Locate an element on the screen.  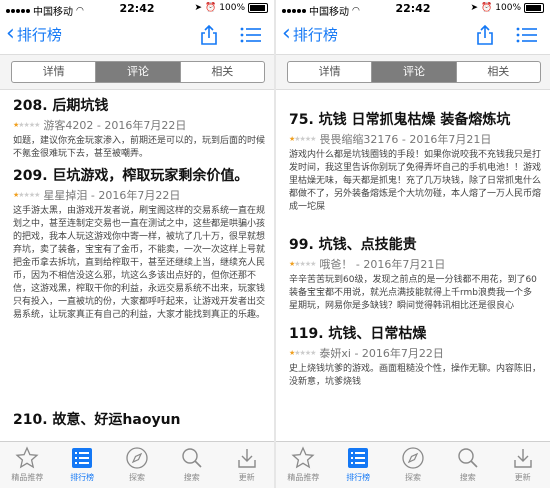
review-author: 泰妍xi - 2016年7月22日 is located at coordinates (381, 353).